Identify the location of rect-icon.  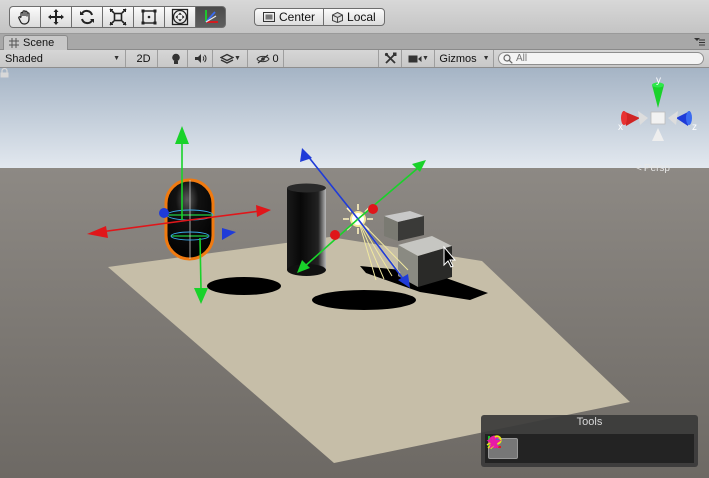
(149, 17).